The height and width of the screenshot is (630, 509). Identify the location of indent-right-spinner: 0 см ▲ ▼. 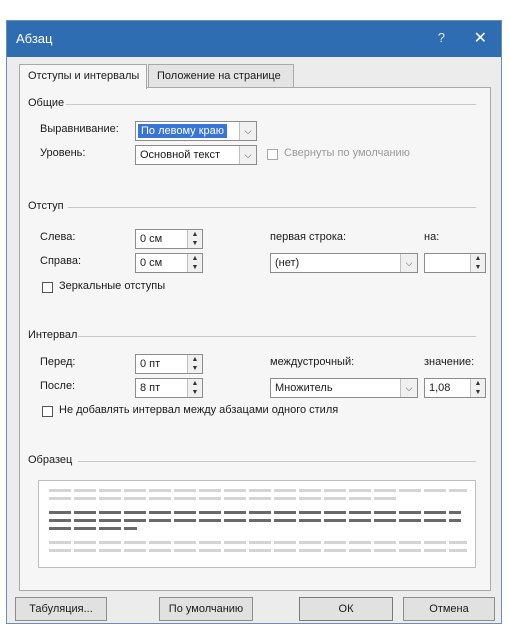
(169, 263).